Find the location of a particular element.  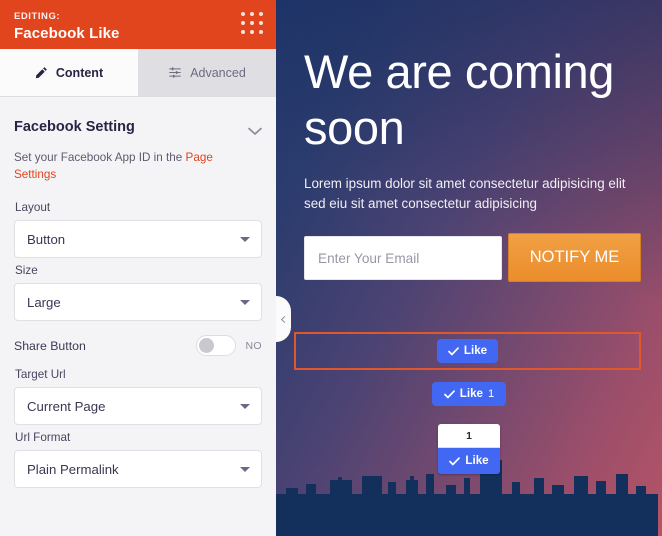

sidebar-collapse-toggle is located at coordinates (283, 319).